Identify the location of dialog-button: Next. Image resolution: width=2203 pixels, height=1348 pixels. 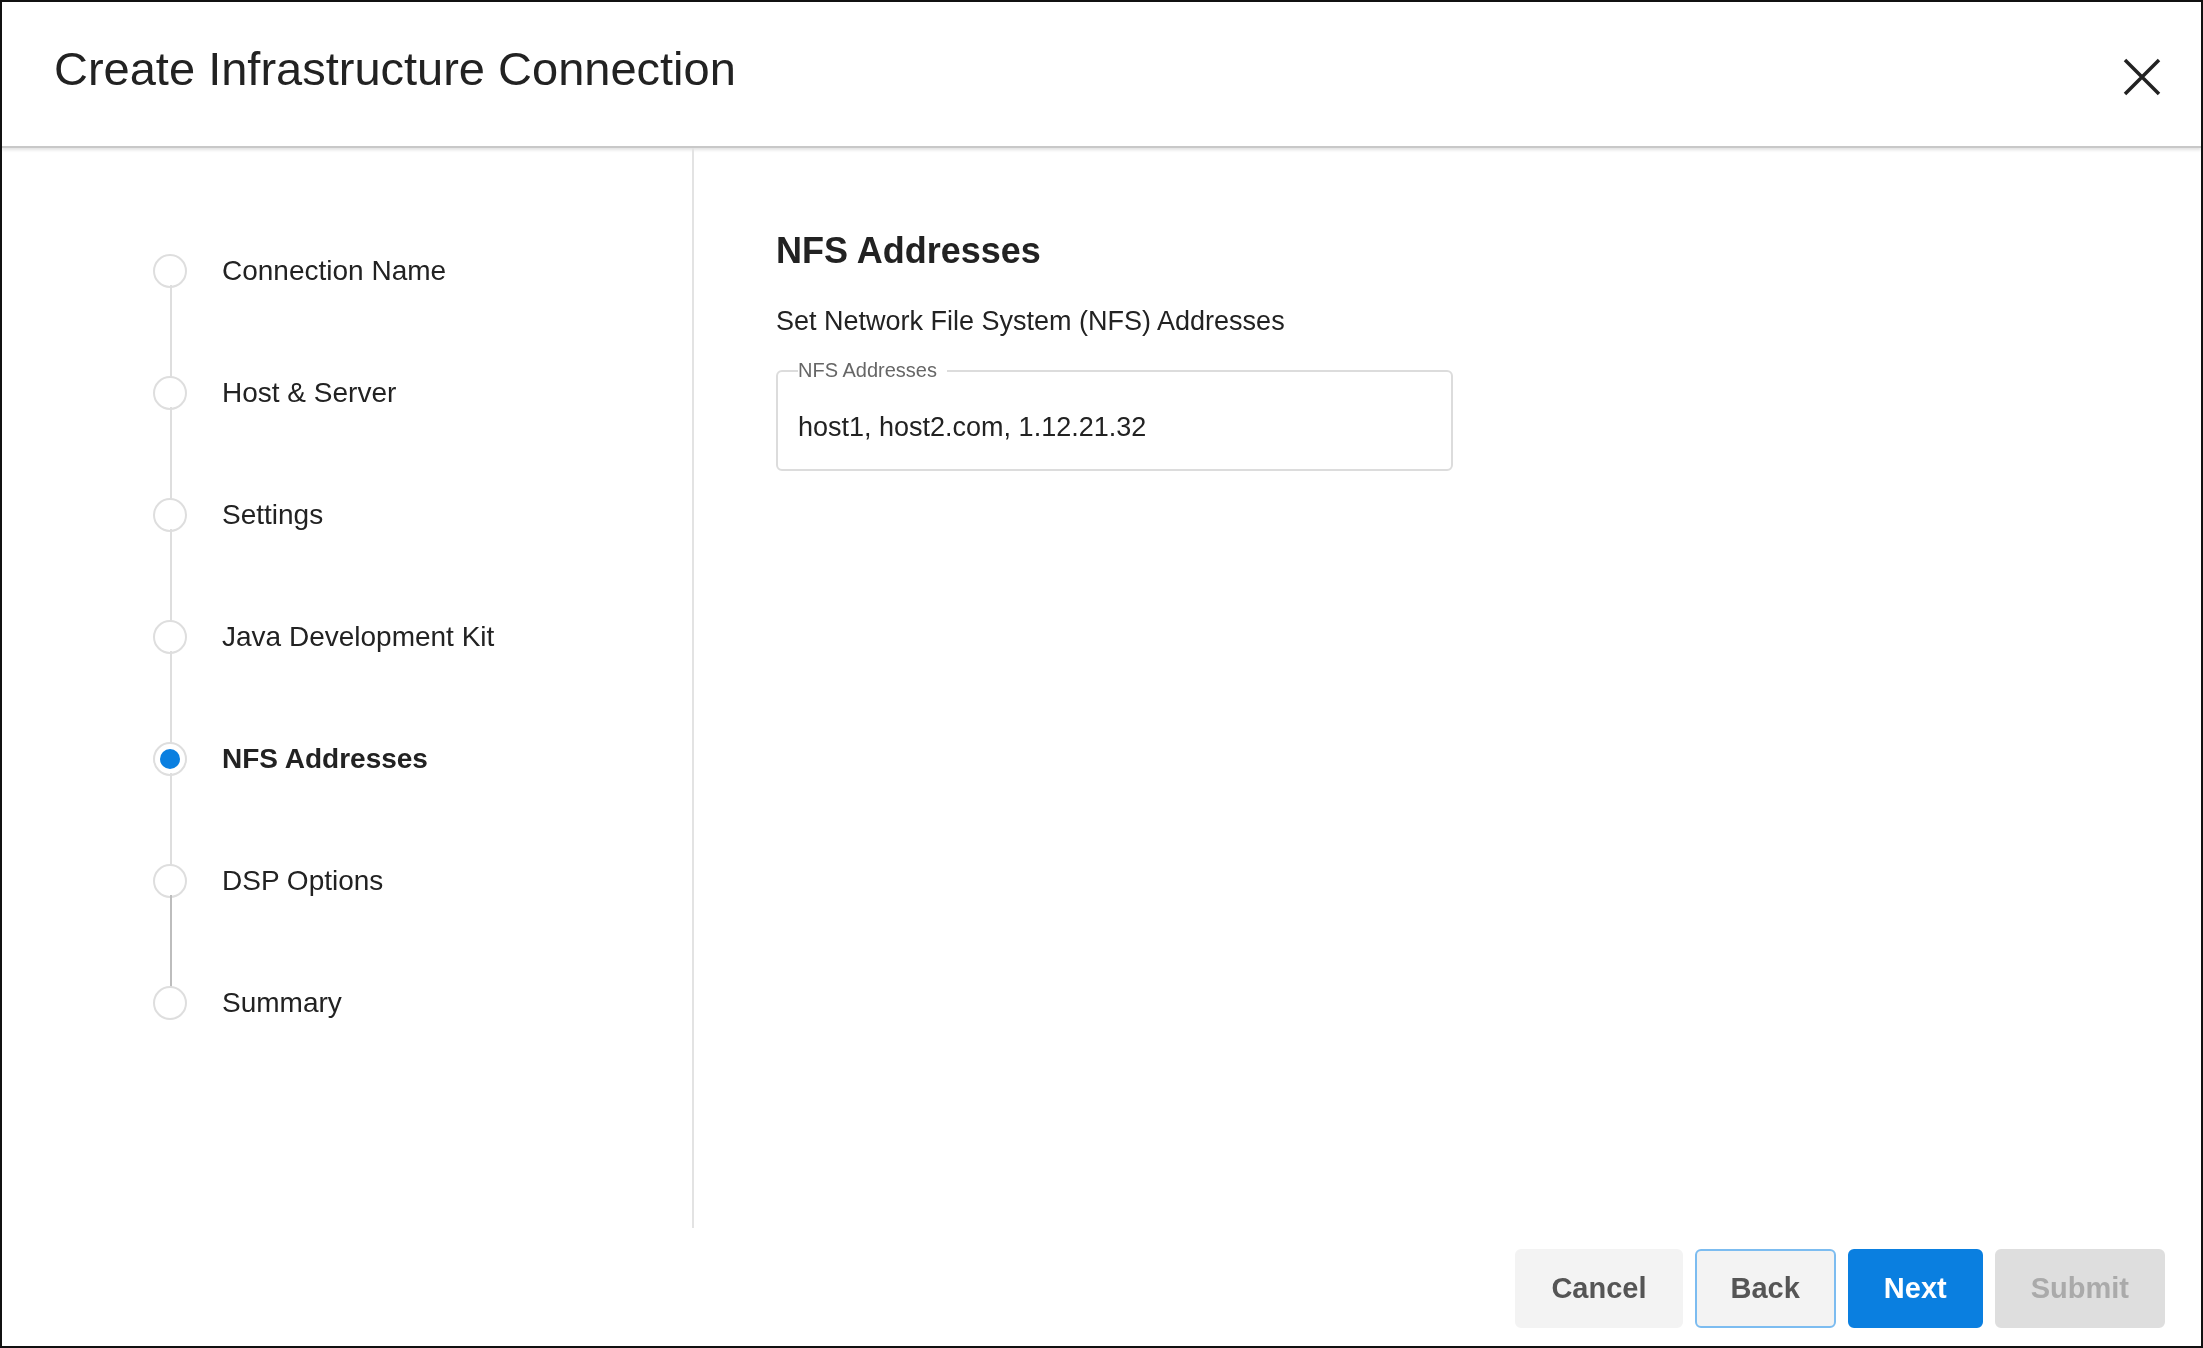
(1915, 1288).